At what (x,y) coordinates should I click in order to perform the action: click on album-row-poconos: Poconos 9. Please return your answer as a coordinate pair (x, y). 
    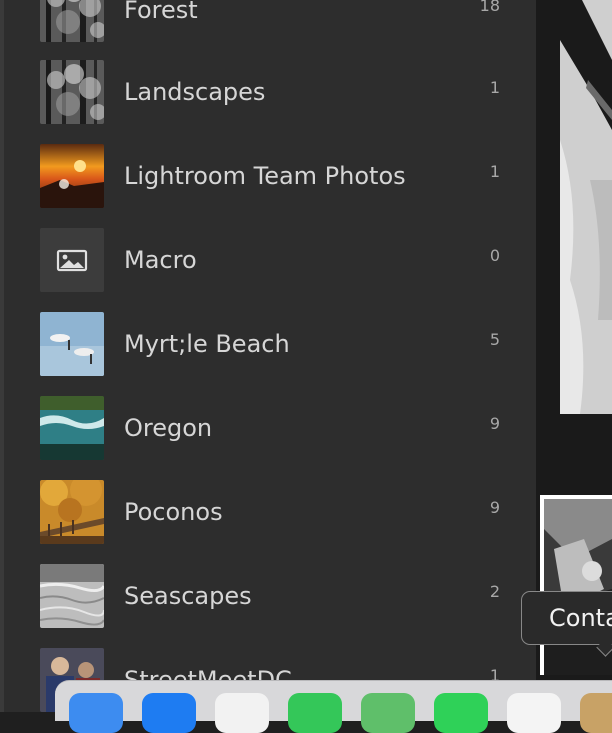
    Looking at the image, I should click on (270, 512).